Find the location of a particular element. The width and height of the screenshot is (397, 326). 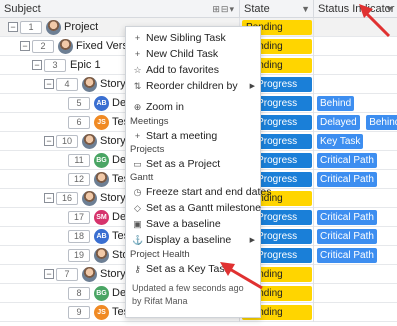

zoom-icon: ⊕ is located at coordinates (137, 107).